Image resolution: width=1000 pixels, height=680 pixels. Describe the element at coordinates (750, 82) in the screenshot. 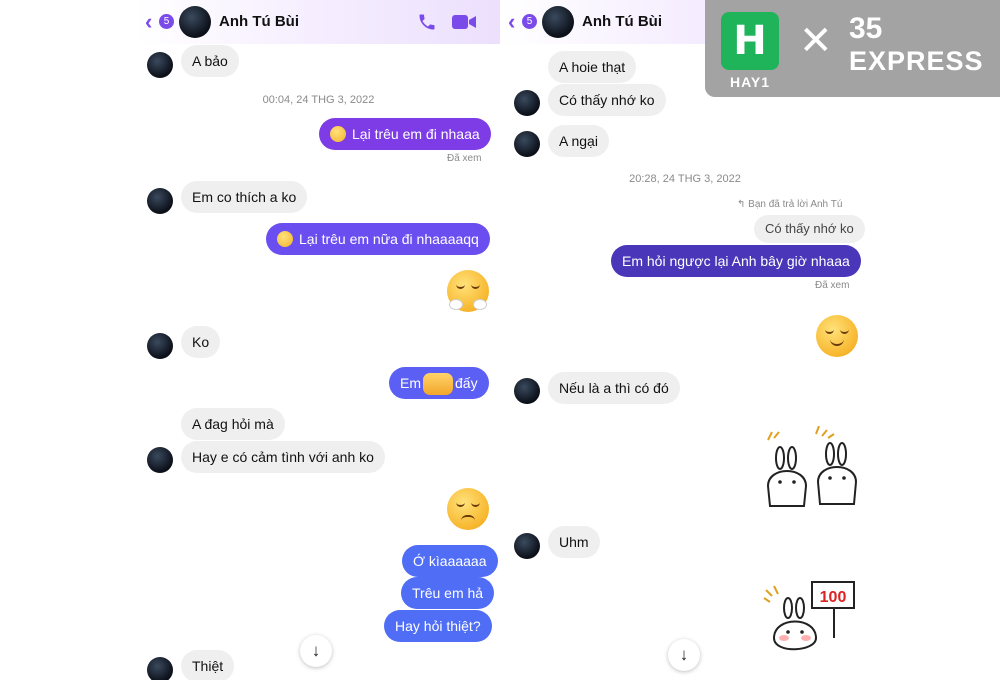

I see `hay1-brand-text: HAY1` at that location.